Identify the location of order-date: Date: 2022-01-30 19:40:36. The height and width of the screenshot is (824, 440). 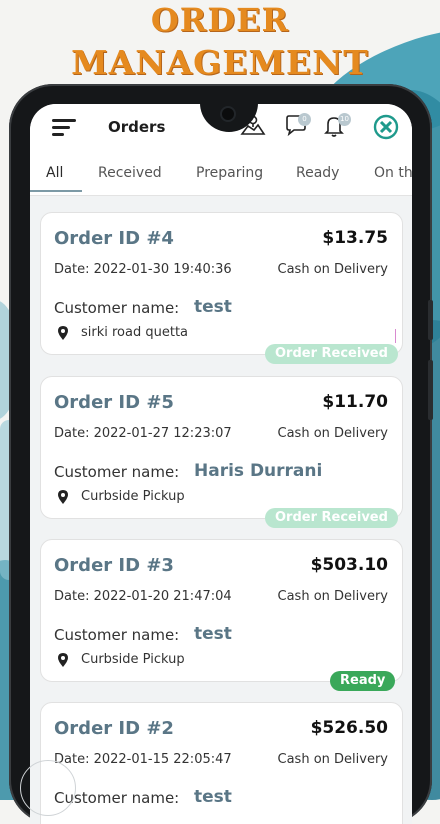
(143, 269).